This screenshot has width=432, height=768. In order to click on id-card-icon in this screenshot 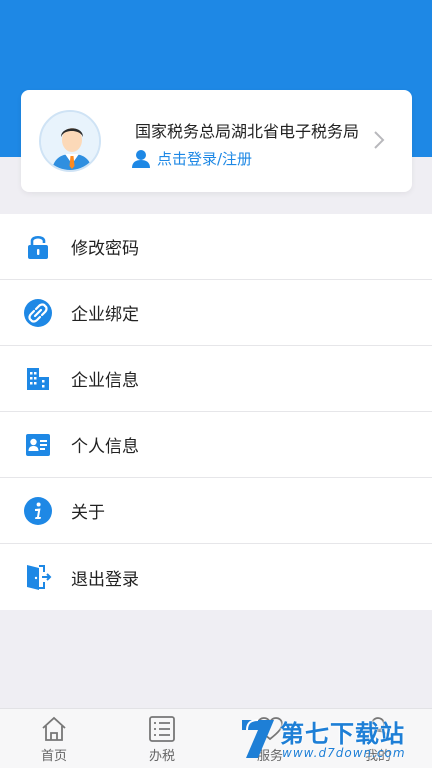, I will do `click(38, 445)`.